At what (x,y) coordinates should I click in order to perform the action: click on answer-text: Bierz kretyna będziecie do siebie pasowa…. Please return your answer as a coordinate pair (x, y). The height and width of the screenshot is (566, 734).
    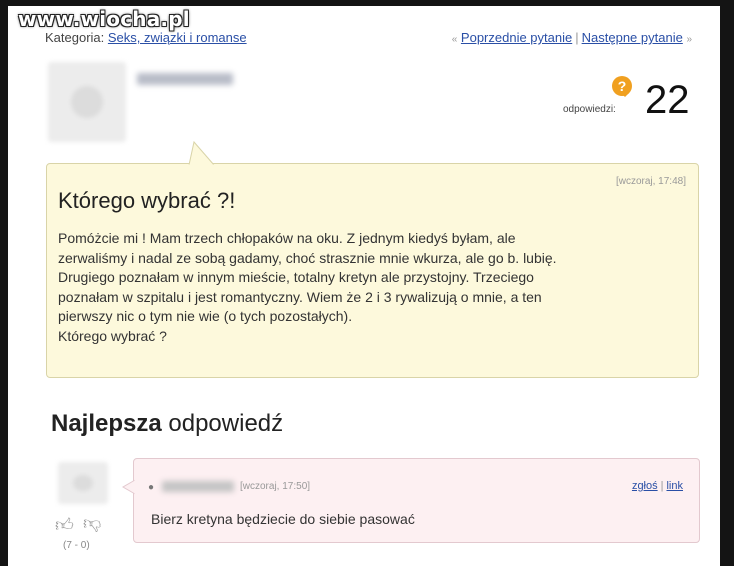
    Looking at the image, I should click on (283, 519).